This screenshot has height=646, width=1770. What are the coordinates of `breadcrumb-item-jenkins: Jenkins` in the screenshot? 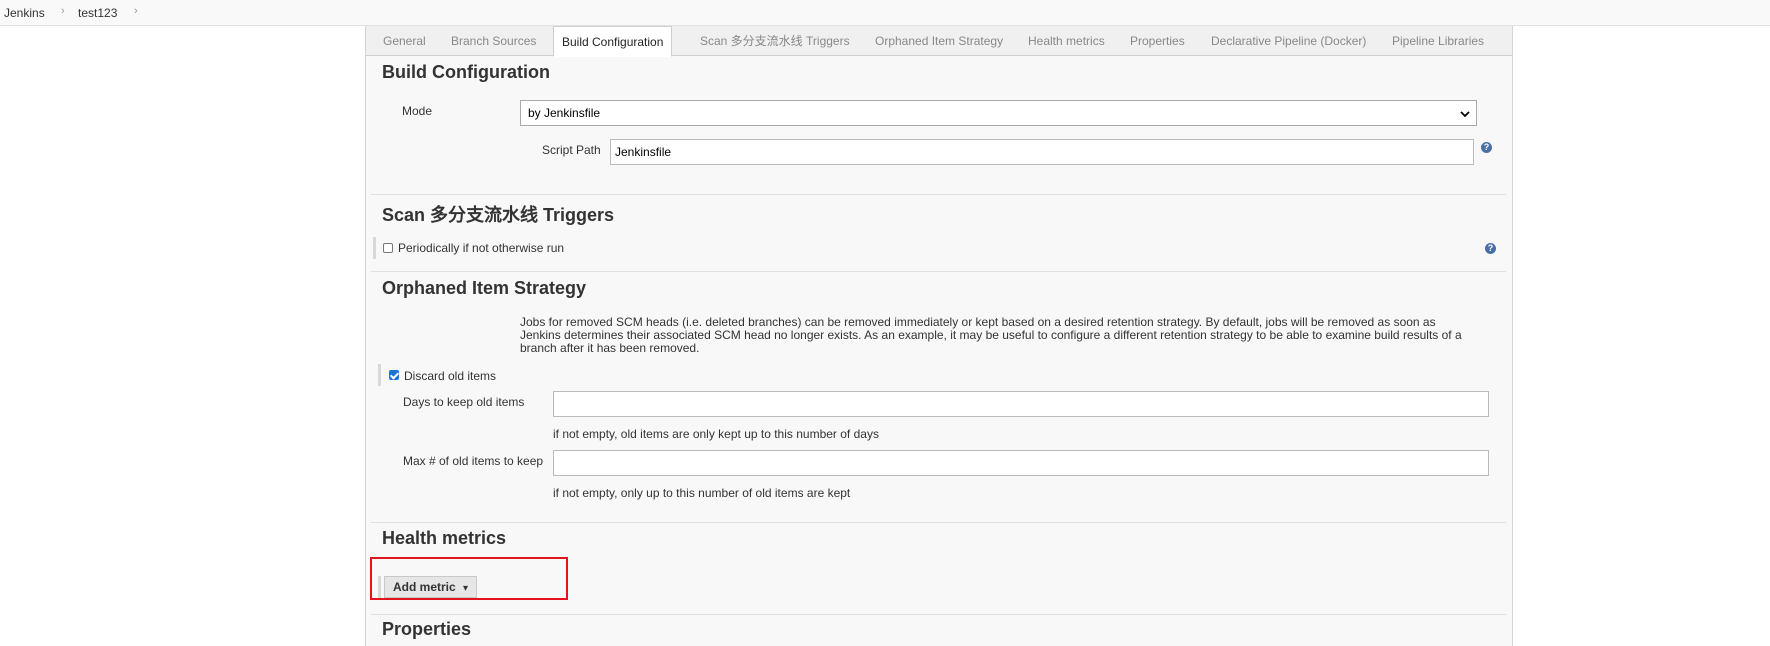 It's located at (24, 13).